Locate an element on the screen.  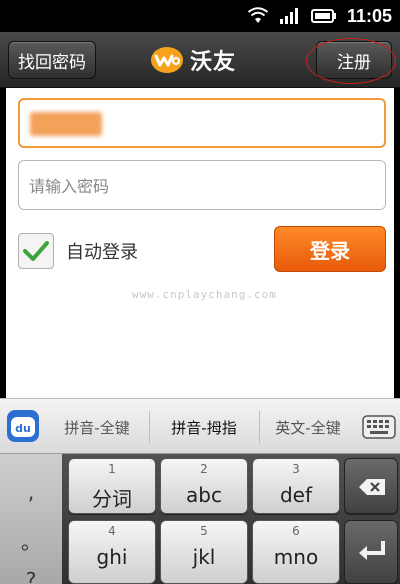
key-number: 3 is located at coordinates (296, 469).